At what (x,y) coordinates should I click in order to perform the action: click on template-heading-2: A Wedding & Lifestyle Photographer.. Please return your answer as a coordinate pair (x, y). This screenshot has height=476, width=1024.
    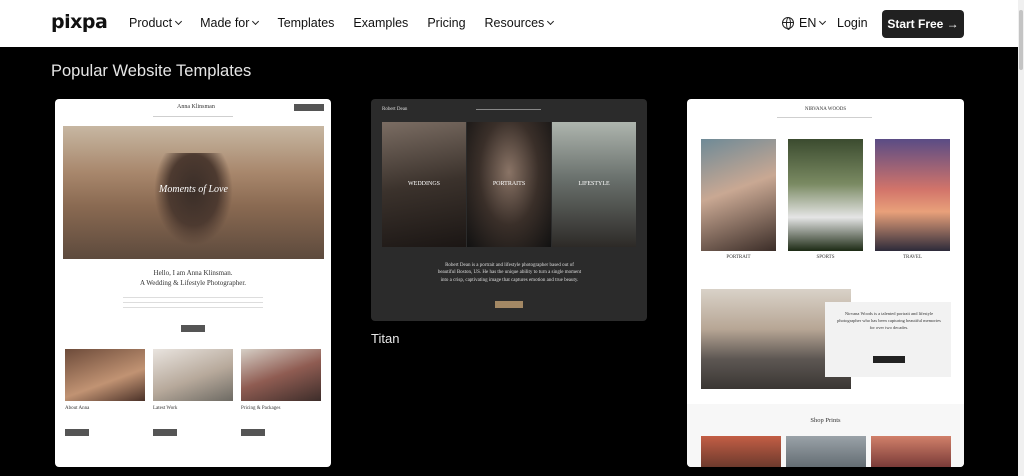
    Looking at the image, I should click on (193, 283).